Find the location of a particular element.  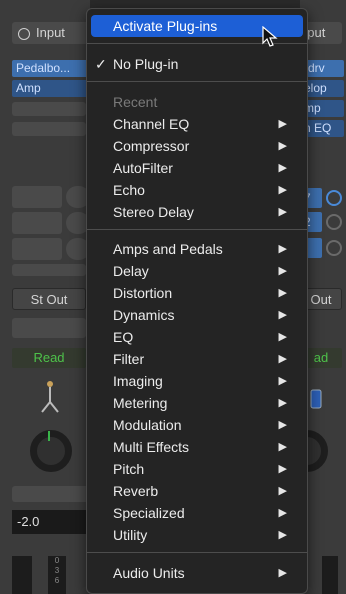

mouse-pointer-icon is located at coordinates (270, 36).